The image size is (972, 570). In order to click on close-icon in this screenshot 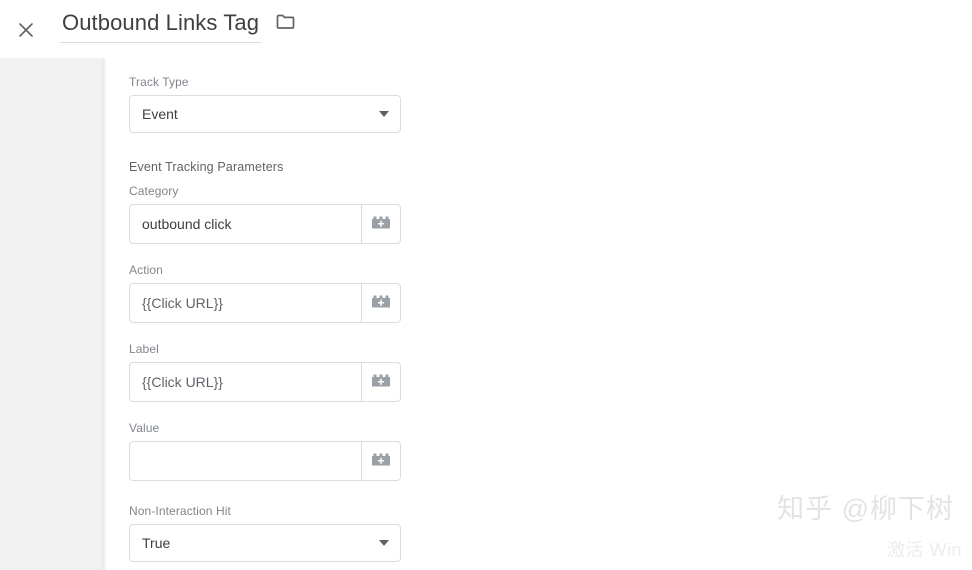, I will do `click(26, 30)`.